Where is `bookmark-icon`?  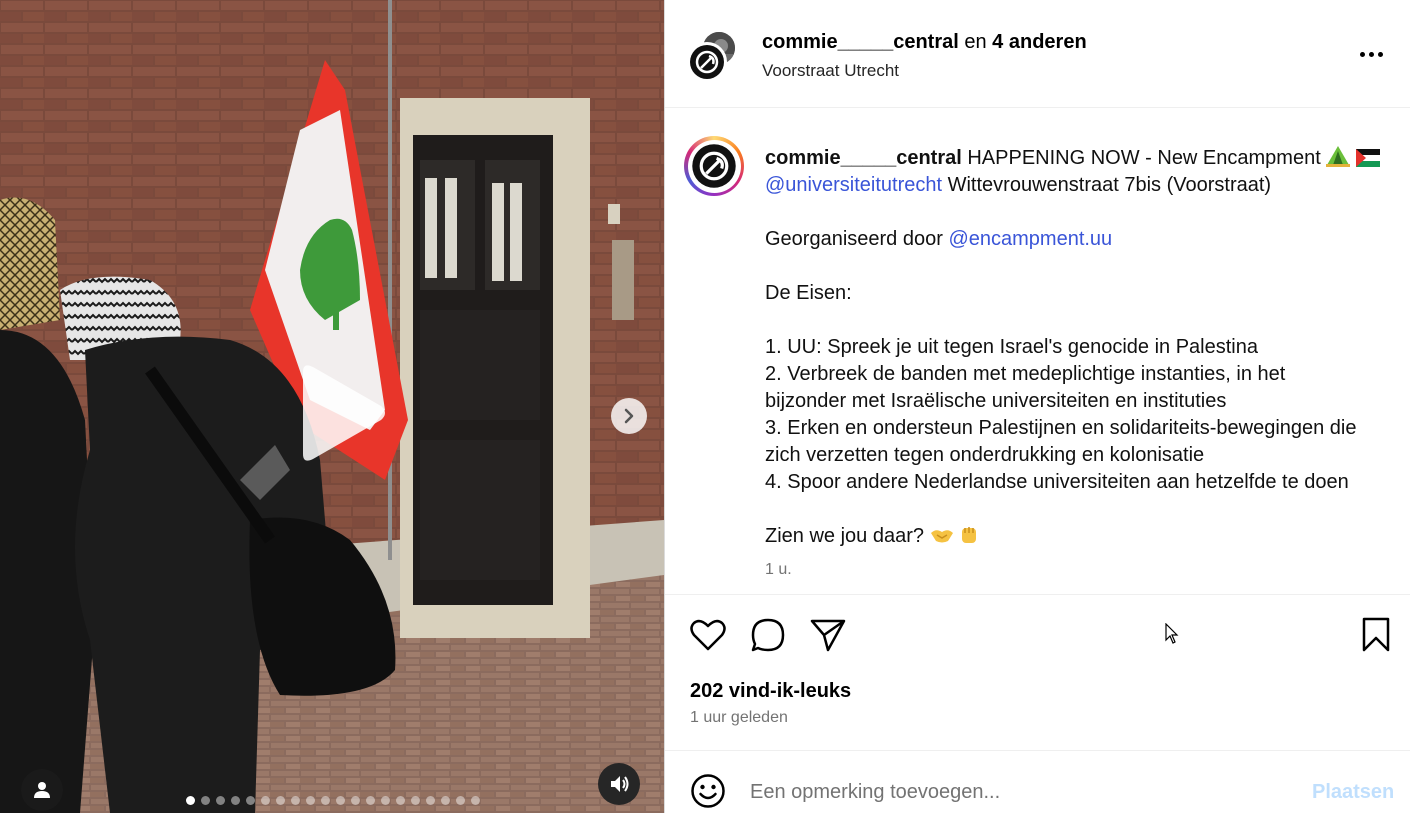
bookmark-icon is located at coordinates (1376, 634).